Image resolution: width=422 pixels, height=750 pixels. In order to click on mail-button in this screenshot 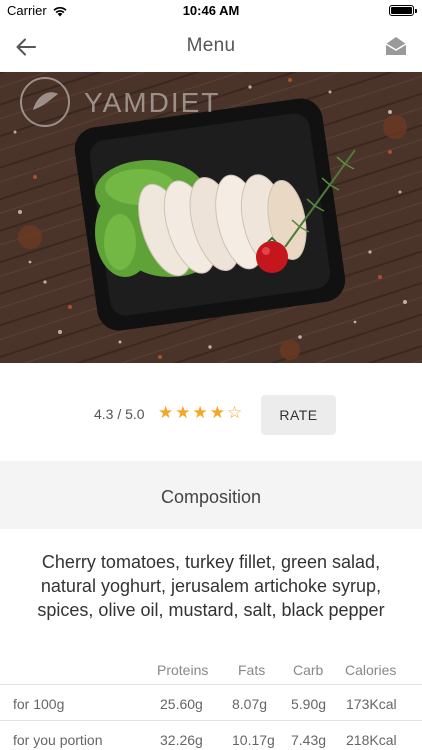, I will do `click(396, 46)`.